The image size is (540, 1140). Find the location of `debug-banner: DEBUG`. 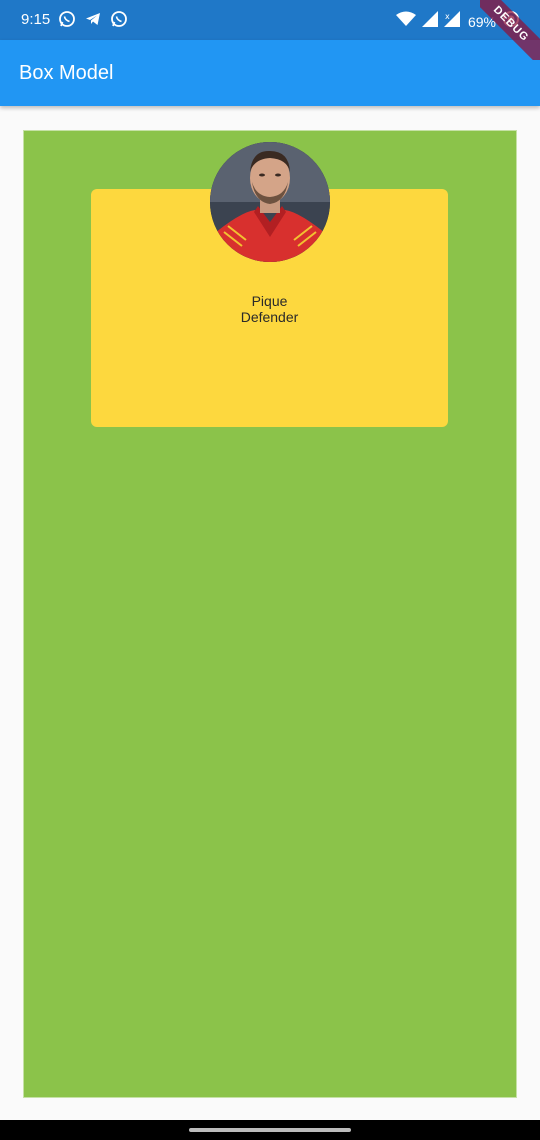

debug-banner: DEBUG is located at coordinates (510, 30).